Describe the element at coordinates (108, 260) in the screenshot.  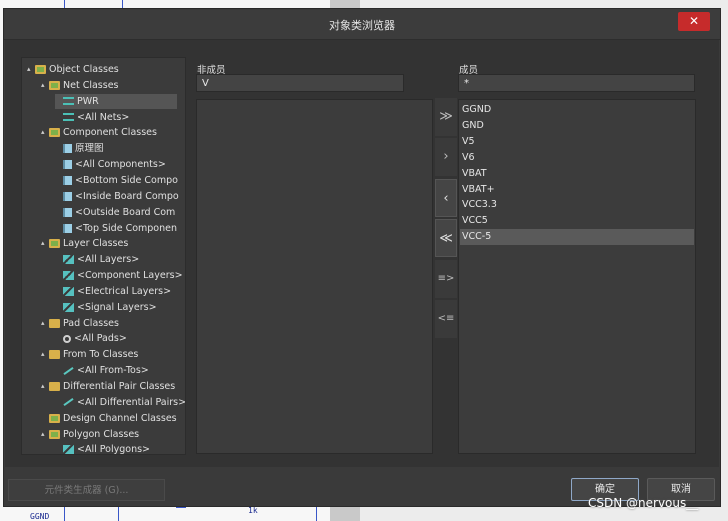
I see `tree-item-label: <All Layers>` at that location.